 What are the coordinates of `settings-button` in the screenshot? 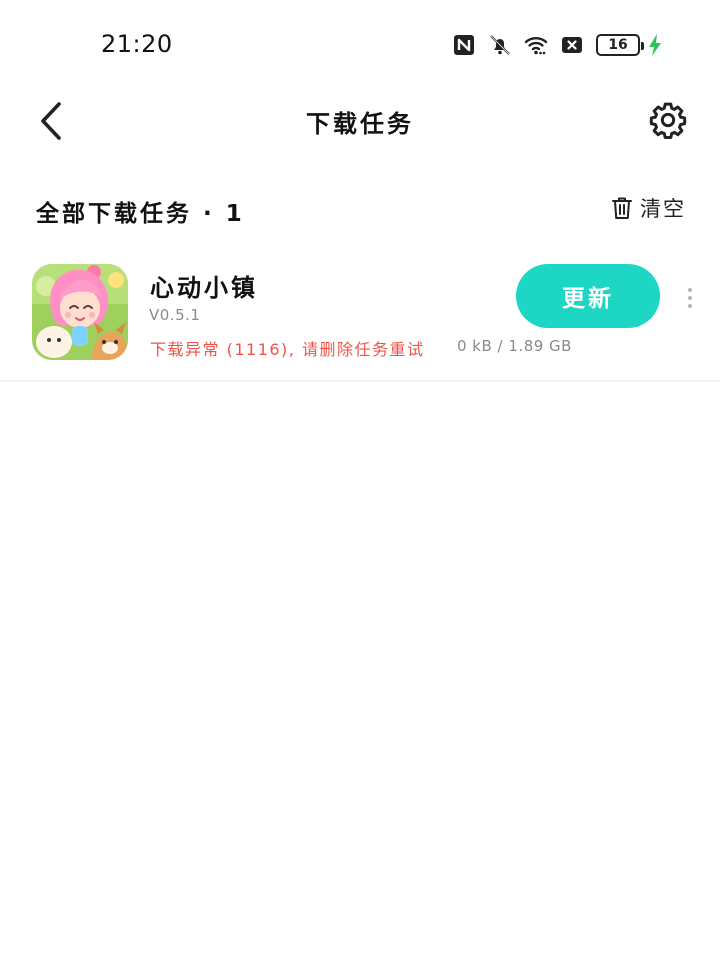 It's located at (668, 120).